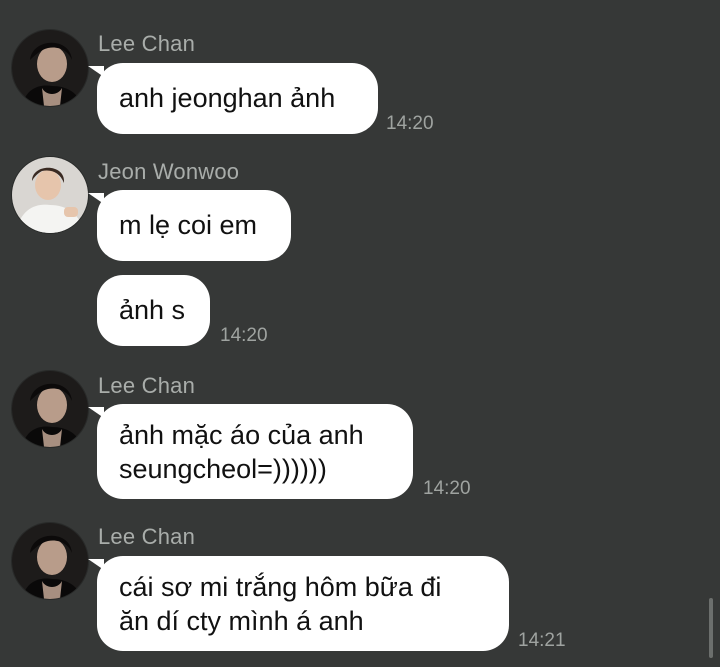 The height and width of the screenshot is (667, 720). I want to click on jeon-wonwoo-avatar, so click(50, 195).